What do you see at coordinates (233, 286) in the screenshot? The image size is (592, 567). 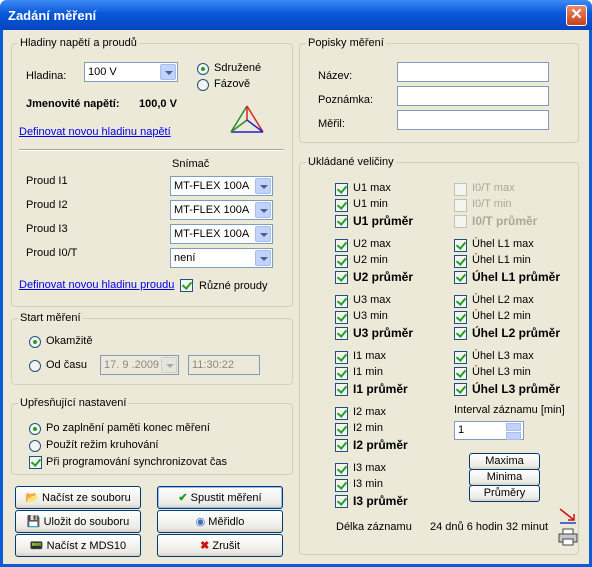 I see `ruzne-proudy-label: Různé proudy` at bounding box center [233, 286].